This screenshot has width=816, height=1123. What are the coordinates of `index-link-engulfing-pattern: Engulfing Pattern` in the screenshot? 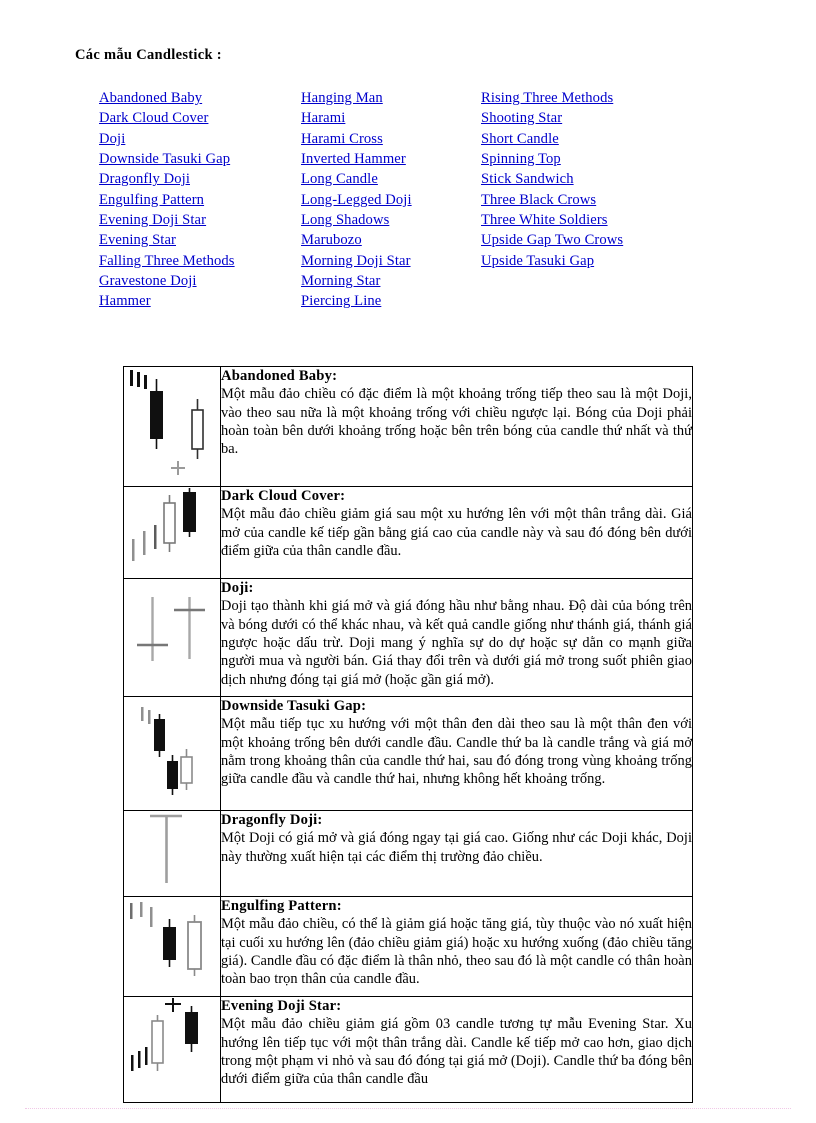 It's located at (200, 200).